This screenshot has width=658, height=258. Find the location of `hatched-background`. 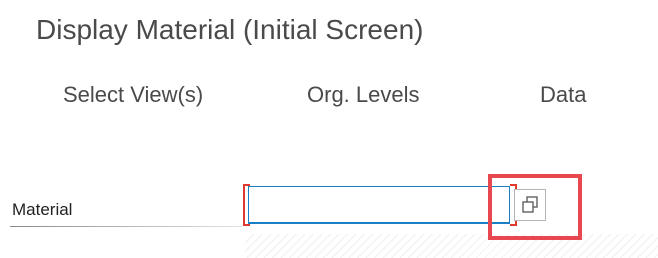

hatched-background is located at coordinates (451, 246).